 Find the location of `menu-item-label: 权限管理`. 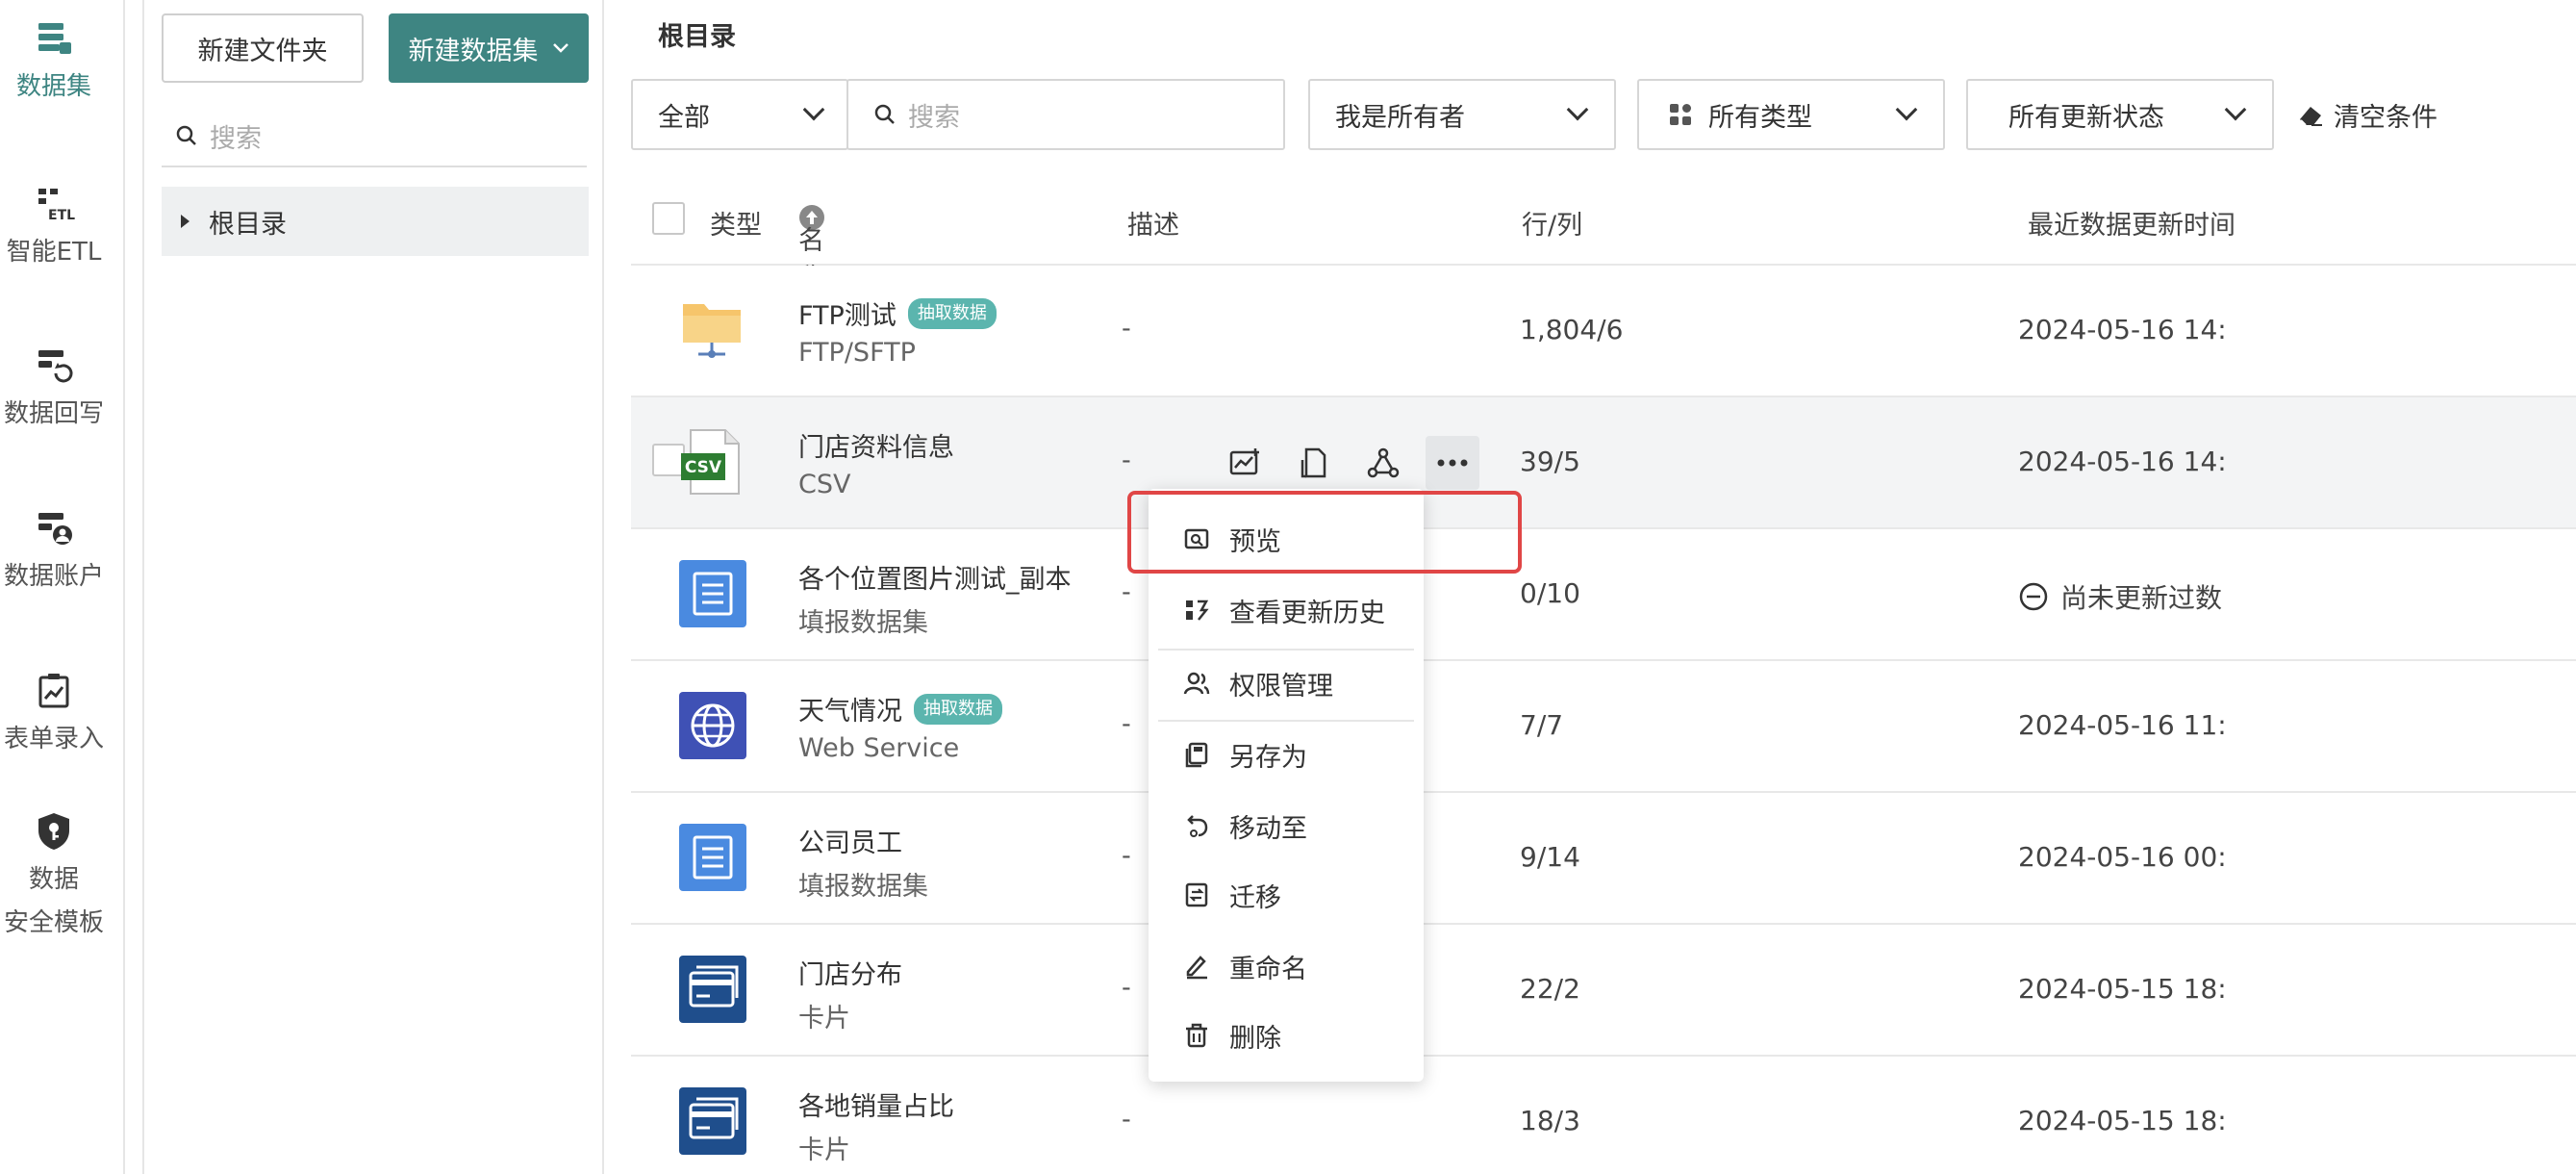

menu-item-label: 权限管理 is located at coordinates (1281, 686).